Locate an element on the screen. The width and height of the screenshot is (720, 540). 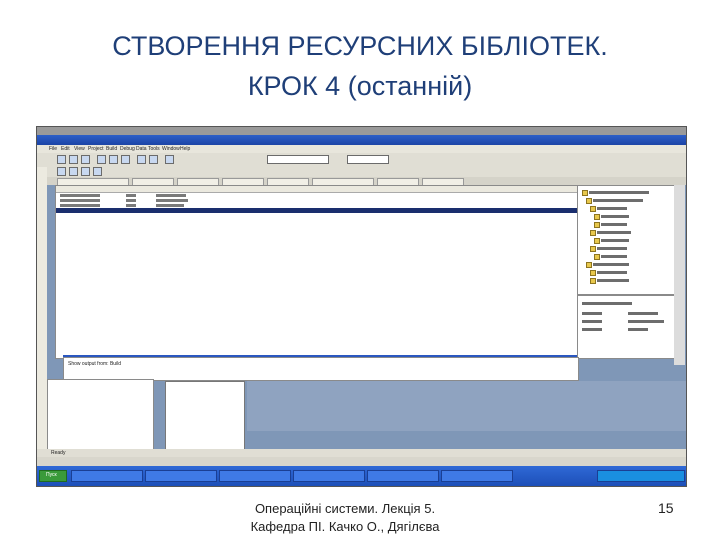
document-tabs is located at coordinates (361, 181).